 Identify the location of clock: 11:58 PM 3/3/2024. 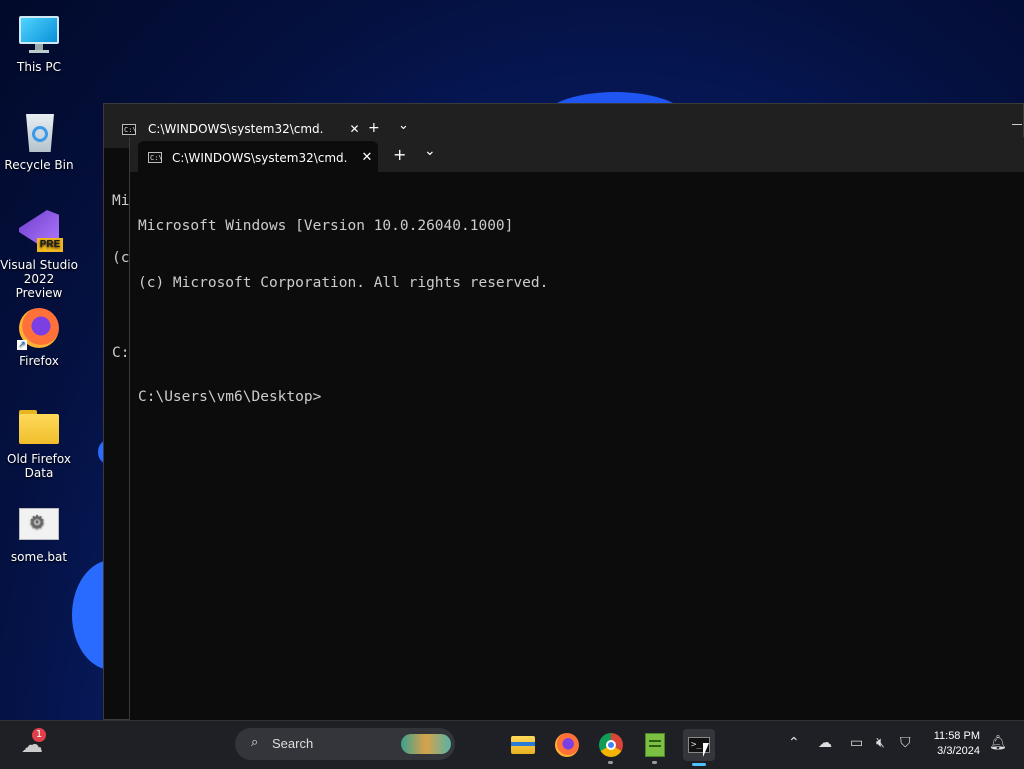
(955, 744).